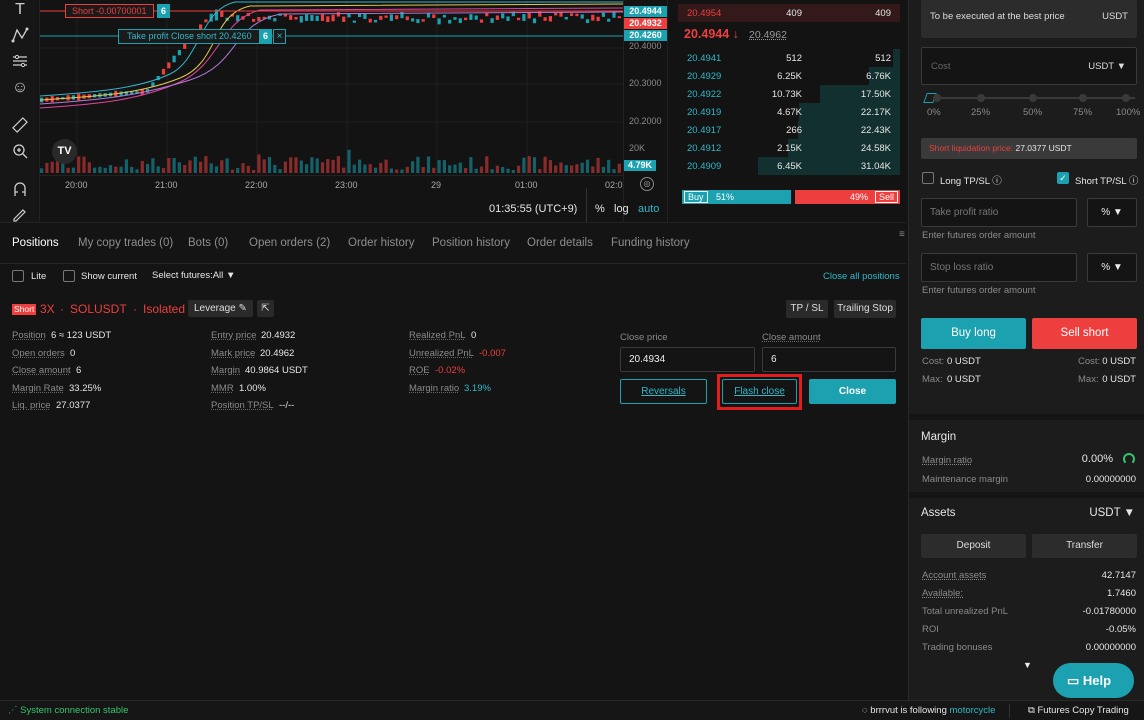  Describe the element at coordinates (829, 359) in the screenshot. I see `close-amount-input: 6` at that location.